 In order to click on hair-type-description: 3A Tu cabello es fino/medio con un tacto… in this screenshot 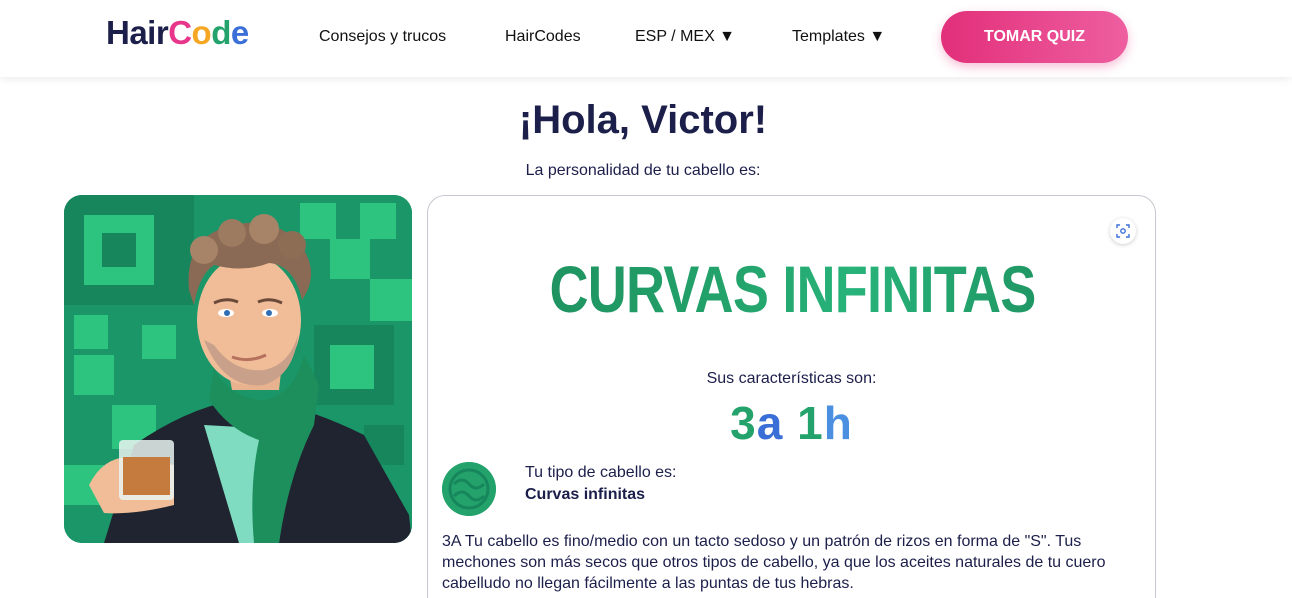, I will do `click(774, 562)`.